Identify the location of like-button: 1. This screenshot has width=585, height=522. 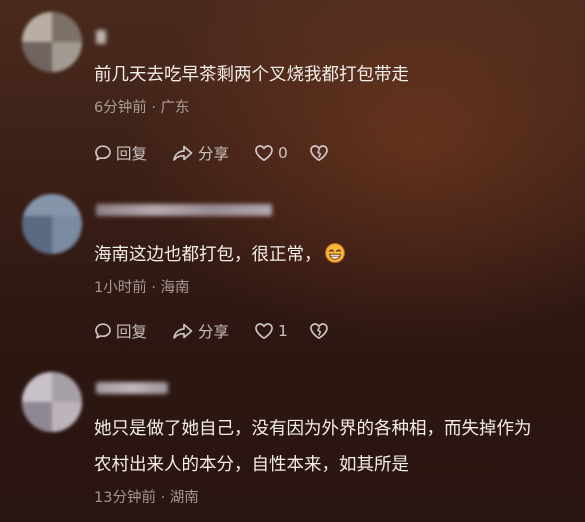
(271, 331).